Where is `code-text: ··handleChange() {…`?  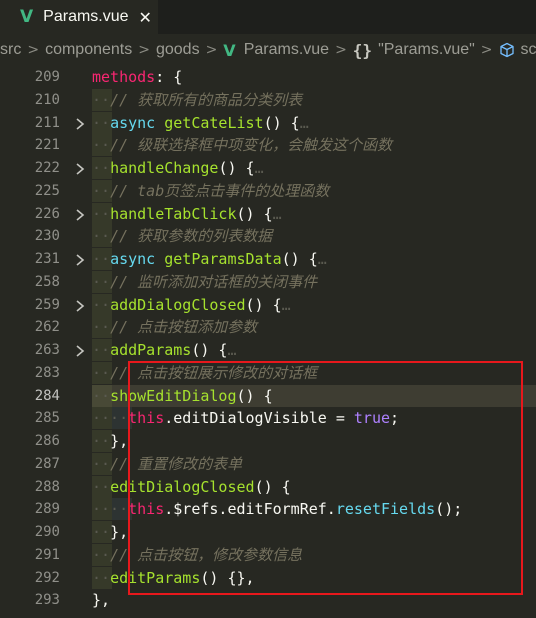 code-text: ··handleChange() {… is located at coordinates (178, 168).